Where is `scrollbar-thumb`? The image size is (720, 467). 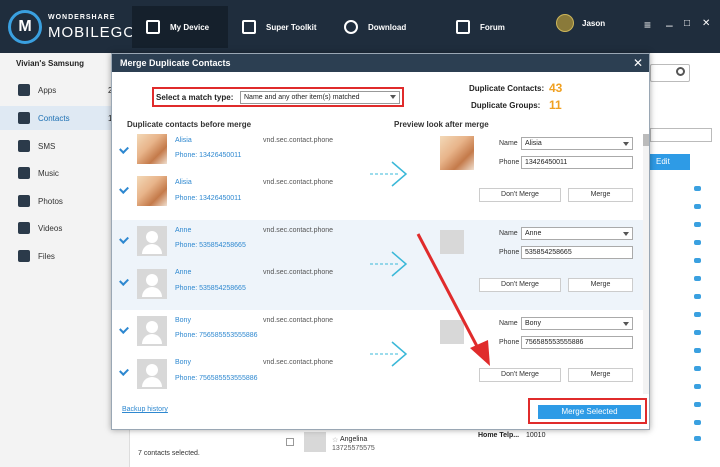
scrollbar-thumb is located at coordinates (646, 140).